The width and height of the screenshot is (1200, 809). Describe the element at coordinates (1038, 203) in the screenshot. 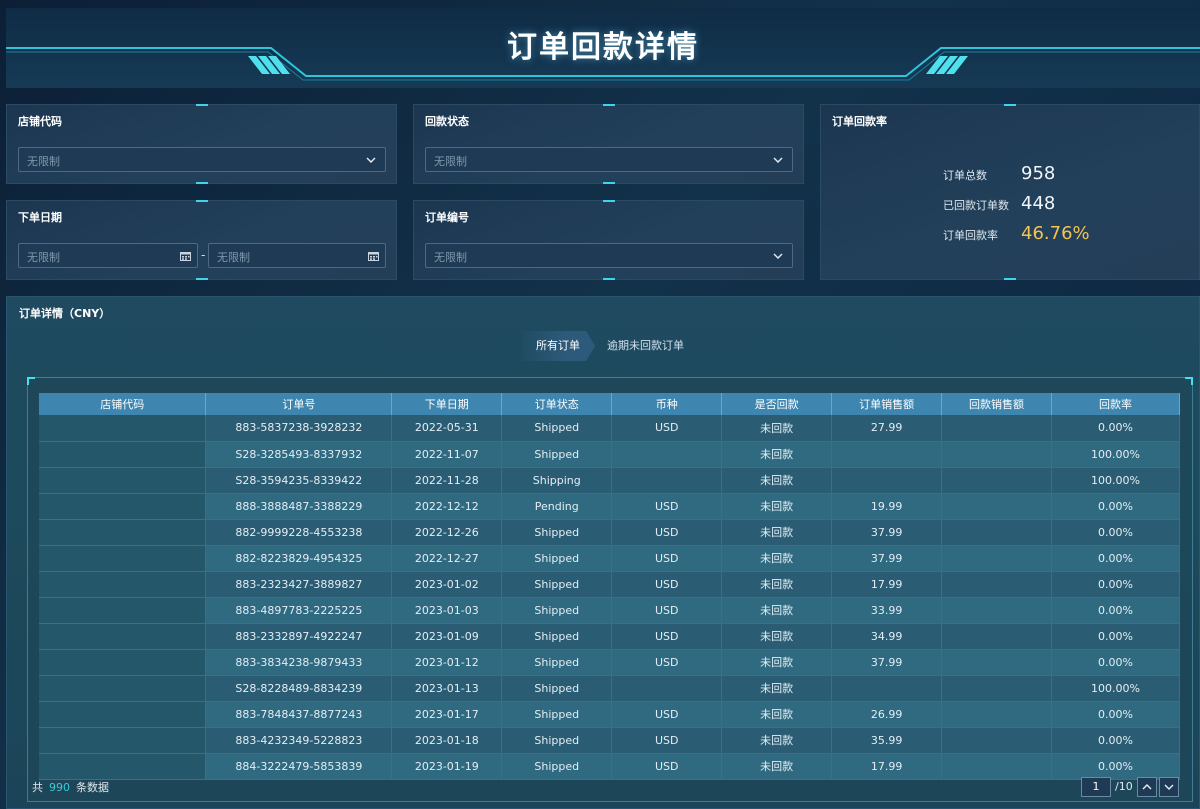

I see `paid-orders-value: 448` at that location.